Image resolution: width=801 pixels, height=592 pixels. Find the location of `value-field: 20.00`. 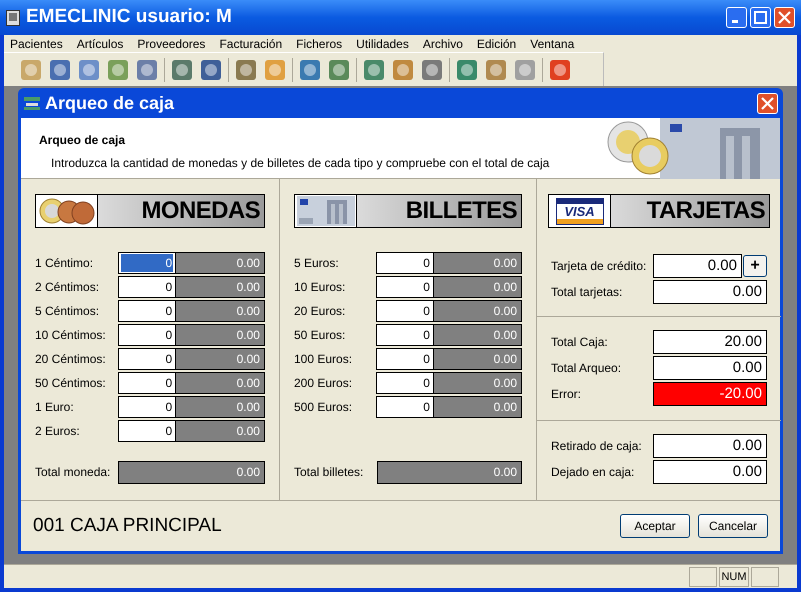

value-field: 20.00 is located at coordinates (710, 342).